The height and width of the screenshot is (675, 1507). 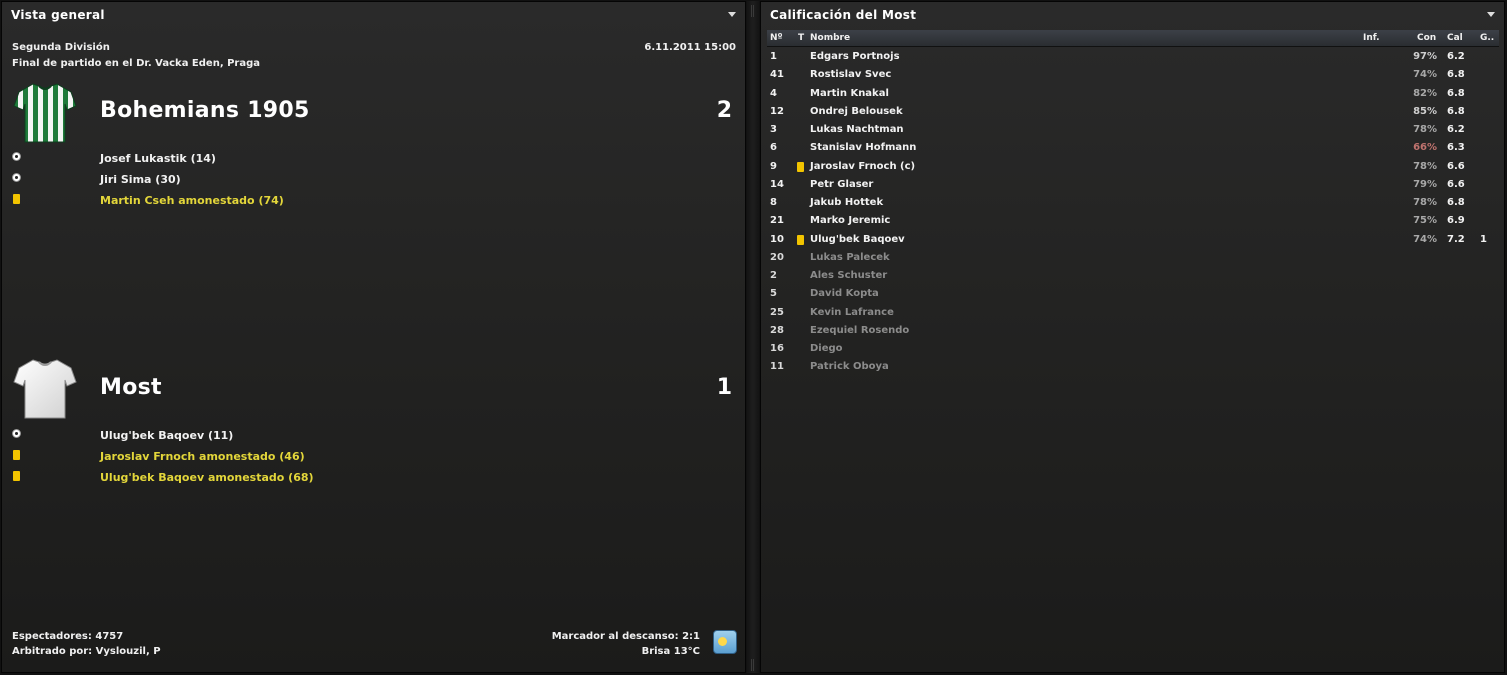 What do you see at coordinates (1133, 38) in the screenshot?
I see `ratings-table-header: Nº T Nombre Inf. Con Cal G..` at bounding box center [1133, 38].